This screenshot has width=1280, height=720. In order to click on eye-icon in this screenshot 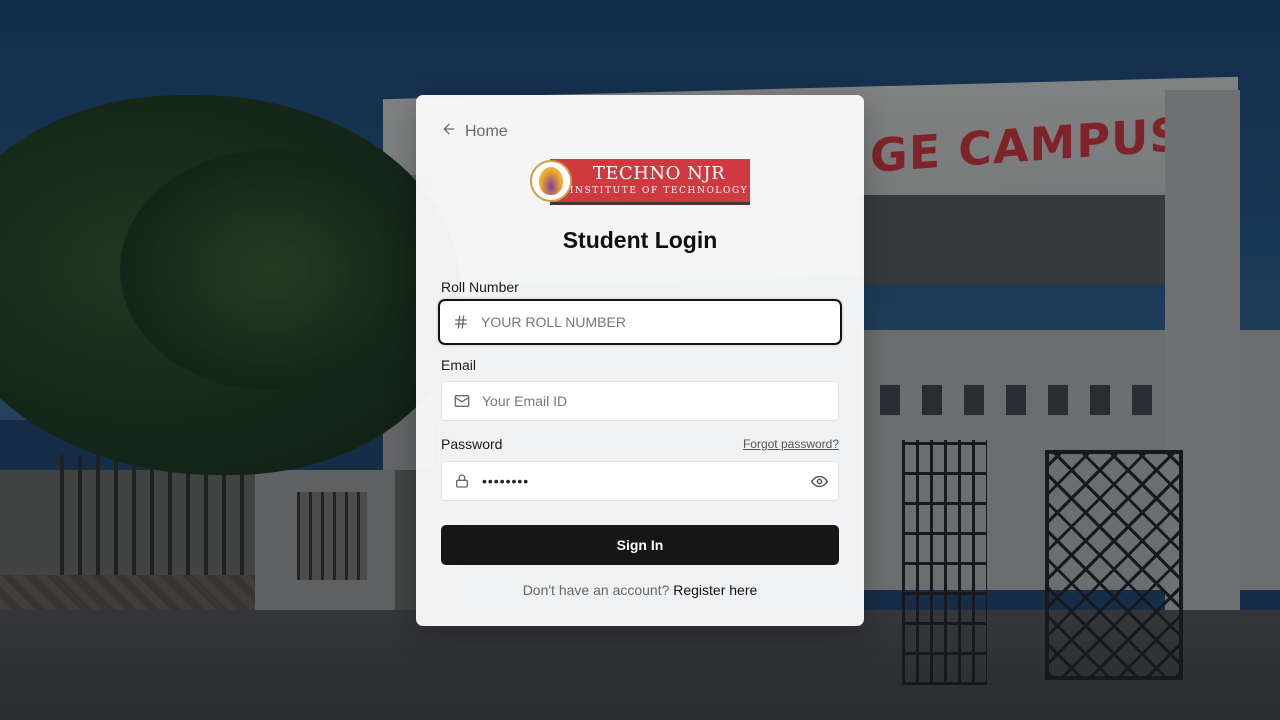, I will do `click(819, 481)`.